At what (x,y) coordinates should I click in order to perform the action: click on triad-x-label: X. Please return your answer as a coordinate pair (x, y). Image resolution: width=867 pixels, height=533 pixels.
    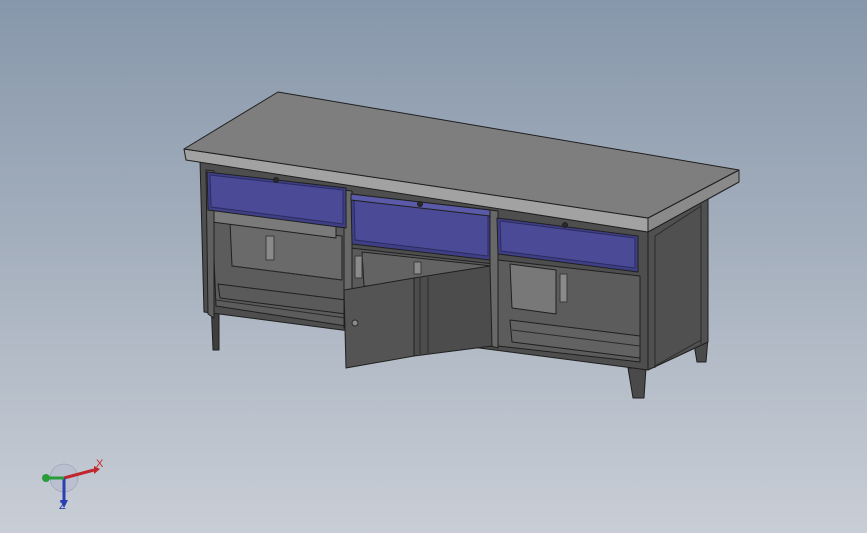
    Looking at the image, I should click on (100, 464).